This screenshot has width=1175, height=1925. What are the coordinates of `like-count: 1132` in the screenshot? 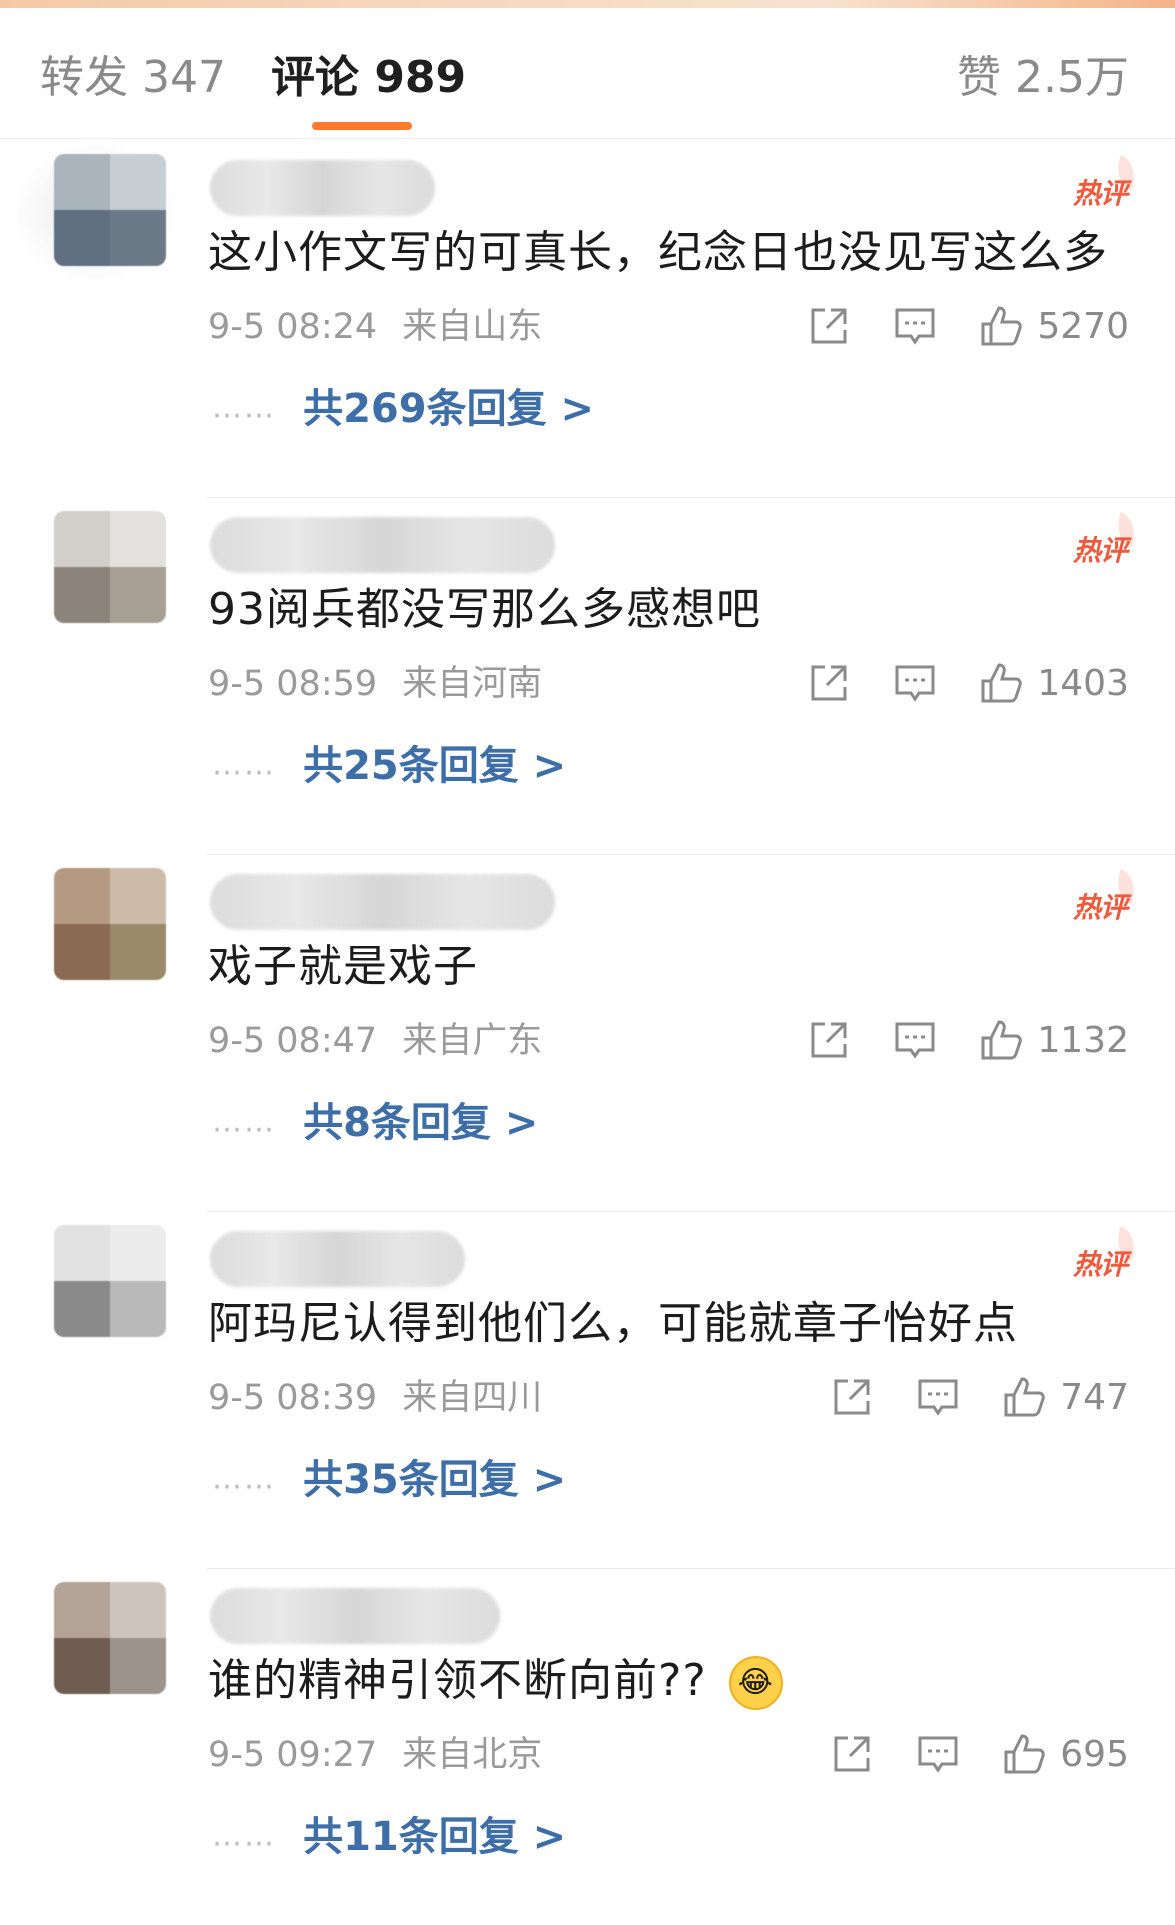 It's located at (1083, 1040).